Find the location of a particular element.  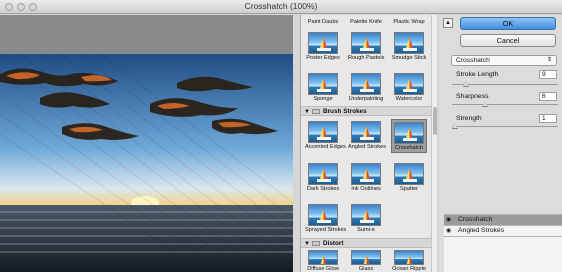

filter-thumb-sumi-e: Sumi-e is located at coordinates (366, 218).